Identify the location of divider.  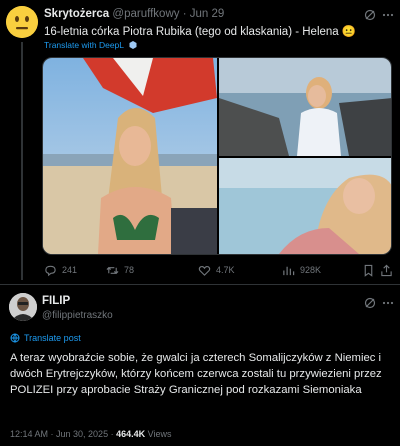
(200, 284).